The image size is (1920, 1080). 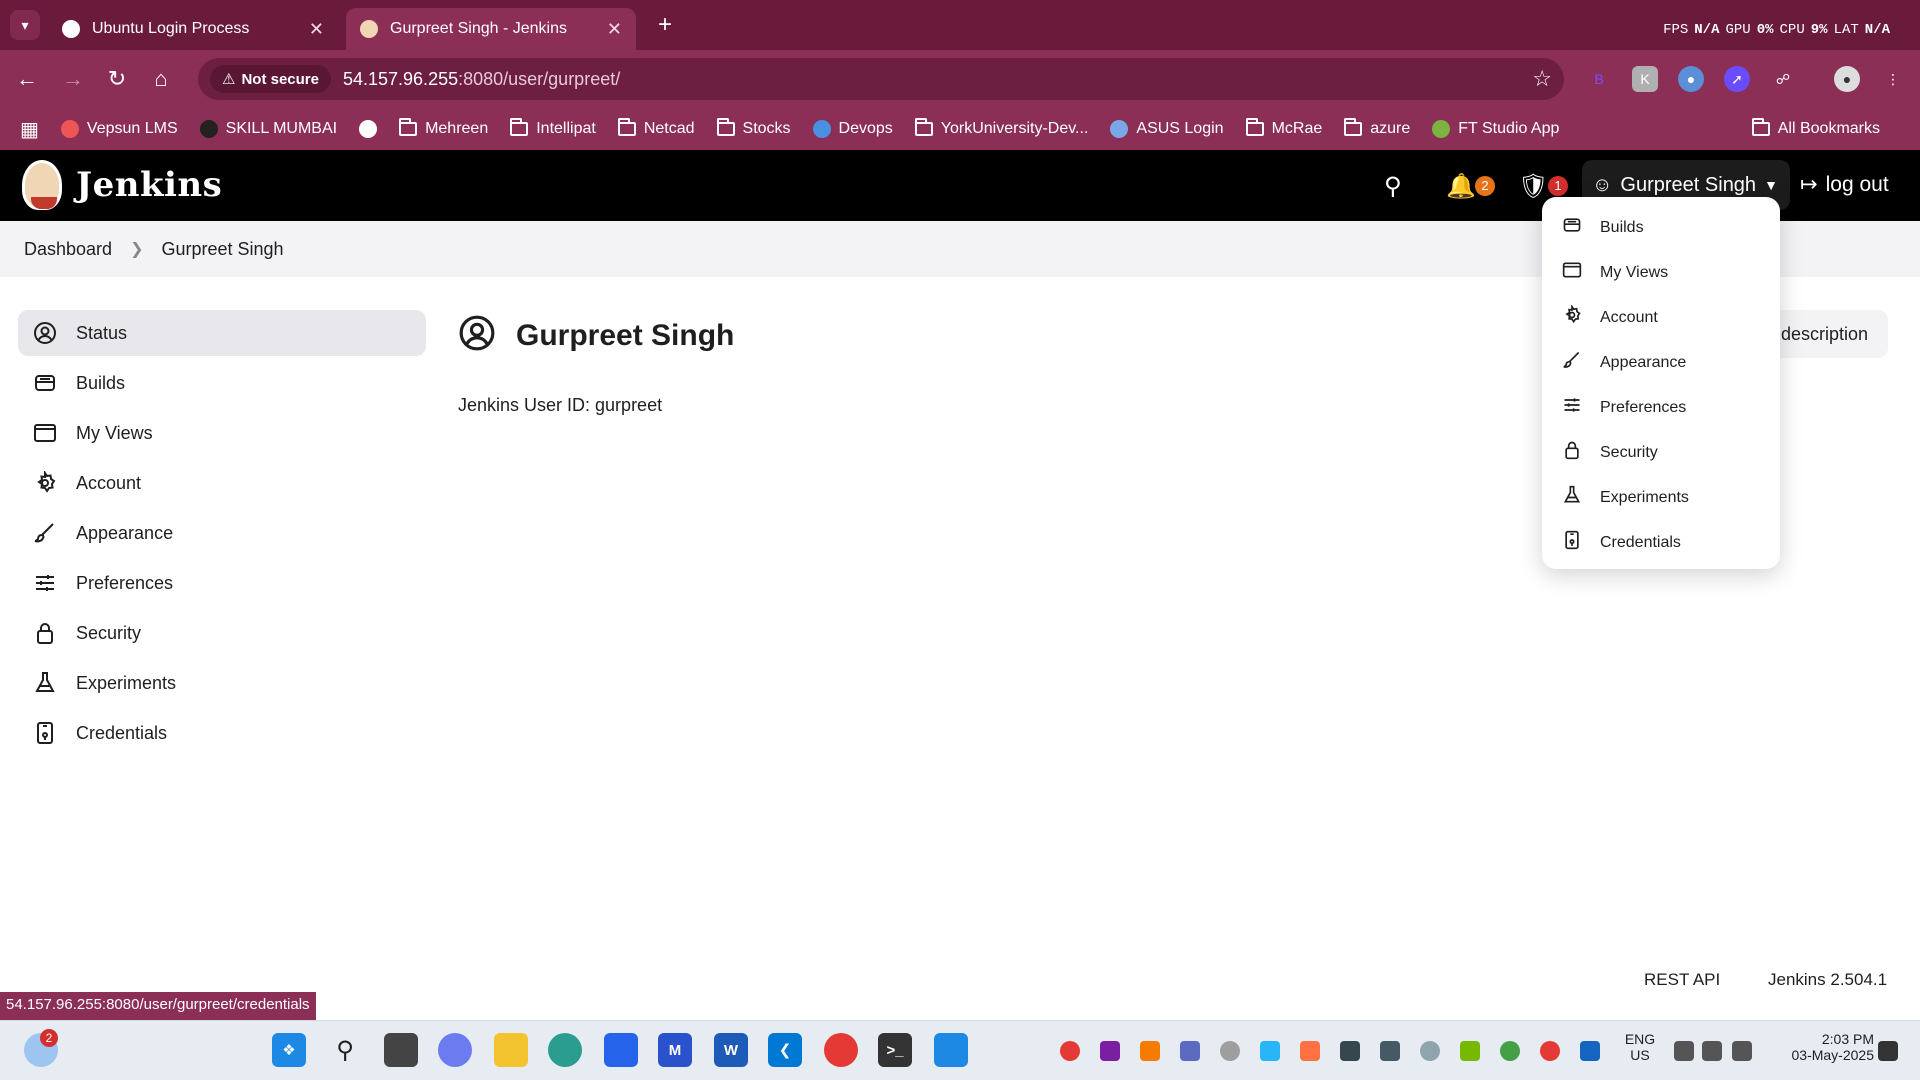 I want to click on tab-ubuntu-login: Ubuntu Login Process ✕, so click(x=193, y=29).